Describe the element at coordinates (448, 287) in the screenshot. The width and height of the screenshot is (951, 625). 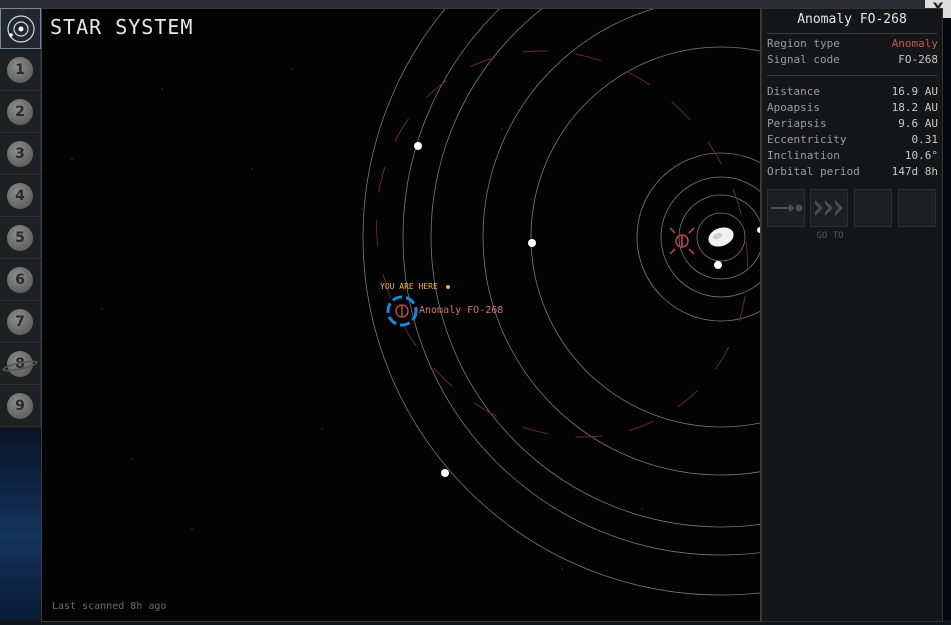
I see `you-are-here-dot` at that location.